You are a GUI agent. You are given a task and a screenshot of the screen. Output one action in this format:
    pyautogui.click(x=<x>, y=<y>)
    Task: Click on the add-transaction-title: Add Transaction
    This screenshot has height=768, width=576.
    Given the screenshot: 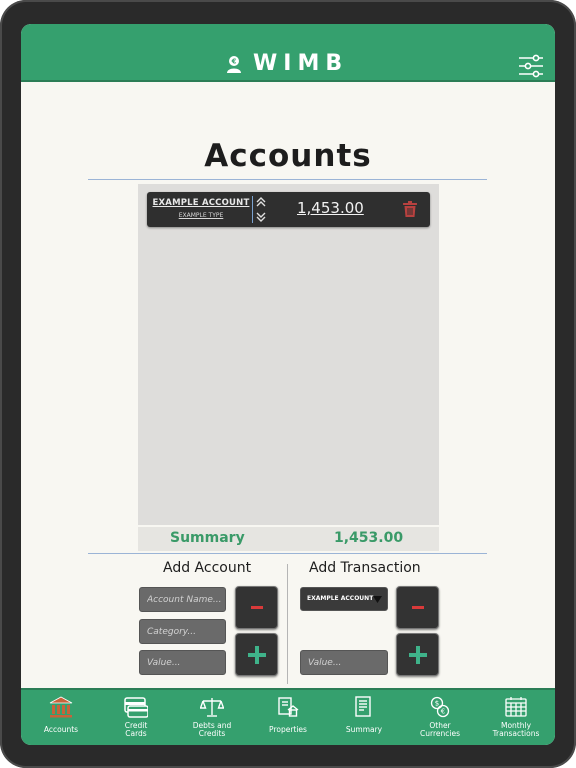 What is the action you would take?
    pyautogui.click(x=365, y=568)
    